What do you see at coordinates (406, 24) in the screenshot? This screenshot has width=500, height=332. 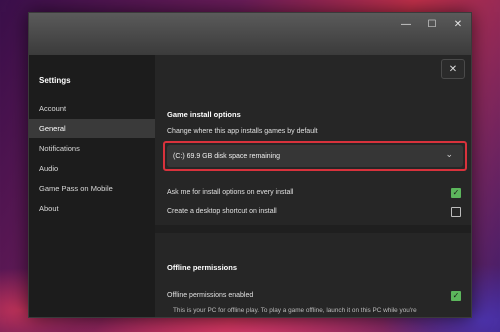 I see `minimize-icon: —` at bounding box center [406, 24].